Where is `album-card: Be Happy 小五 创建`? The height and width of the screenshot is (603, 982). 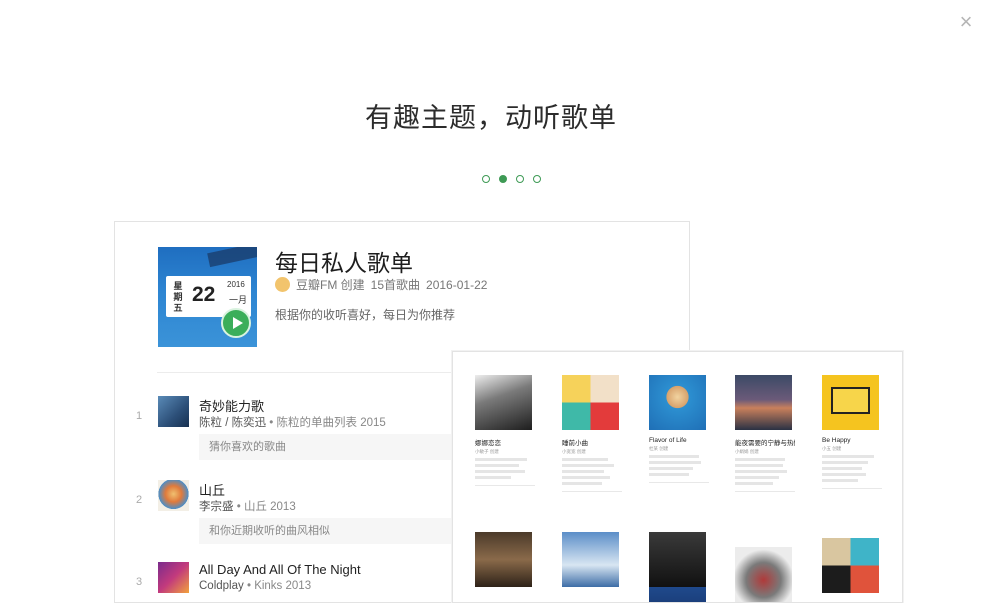 album-card: Be Happy 小五 创建 is located at coordinates (852, 432).